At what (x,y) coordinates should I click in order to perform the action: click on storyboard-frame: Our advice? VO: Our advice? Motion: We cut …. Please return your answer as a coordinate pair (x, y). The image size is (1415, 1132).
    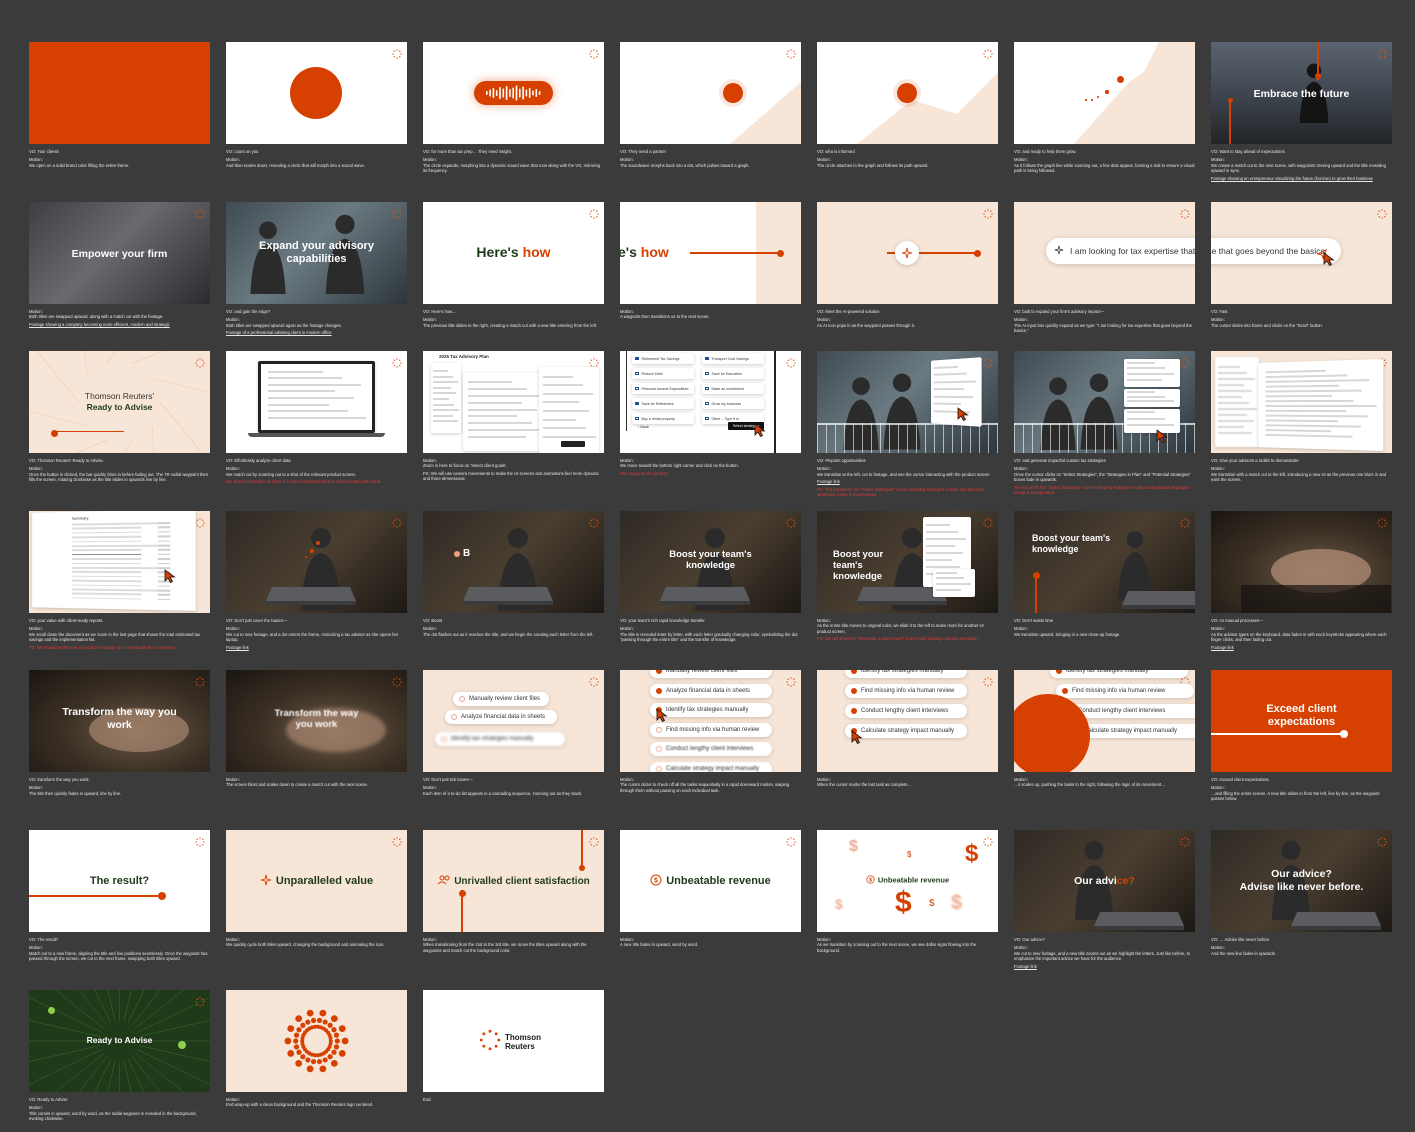
    Looking at the image, I should click on (1104, 899).